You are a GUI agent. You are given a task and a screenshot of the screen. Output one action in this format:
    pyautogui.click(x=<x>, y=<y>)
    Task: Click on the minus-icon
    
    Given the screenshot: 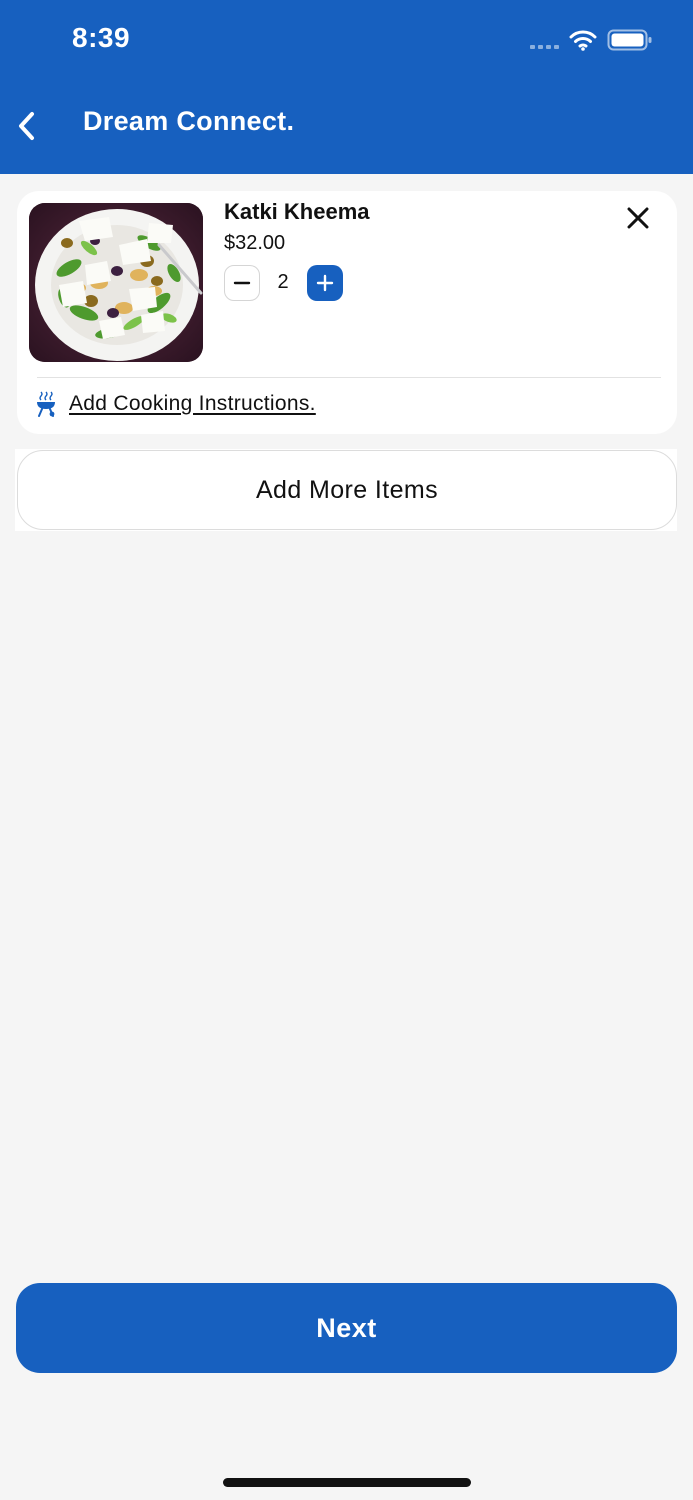 What is the action you would take?
    pyautogui.click(x=242, y=283)
    